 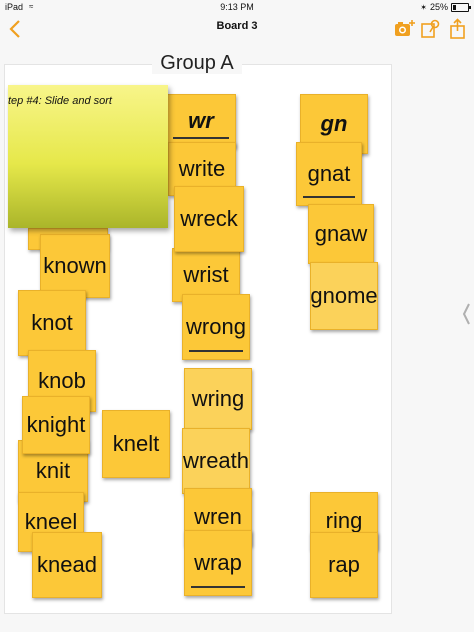 I want to click on status-bar: iPad ≈ 9:13 PM ✶ 25%, so click(x=237, y=7).